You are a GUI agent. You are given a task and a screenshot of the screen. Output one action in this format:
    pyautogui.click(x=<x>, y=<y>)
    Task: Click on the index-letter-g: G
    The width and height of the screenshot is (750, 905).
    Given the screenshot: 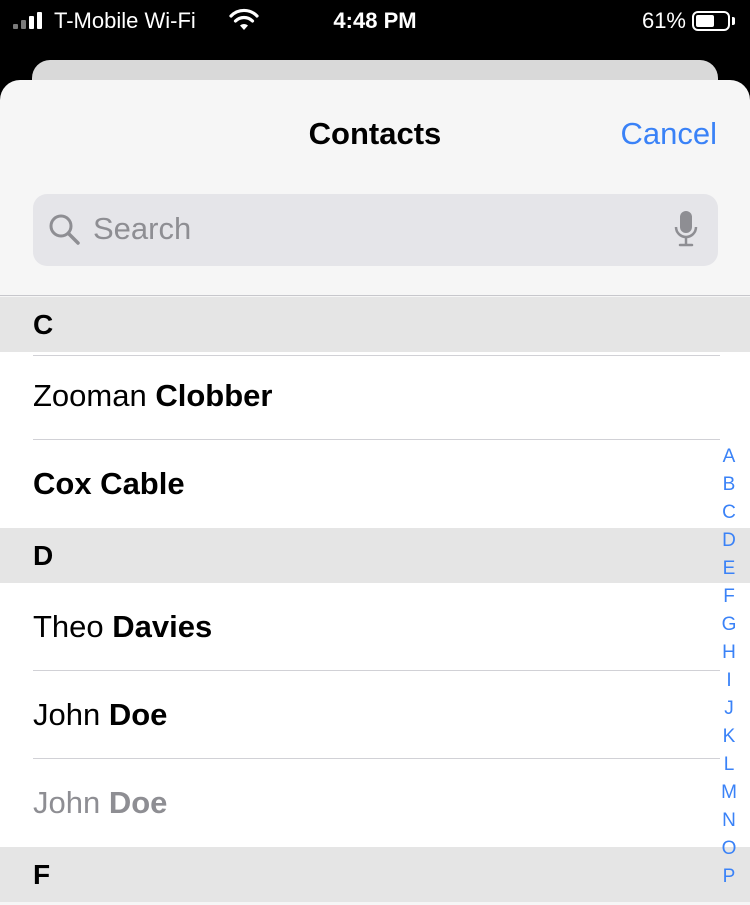 What is the action you would take?
    pyautogui.click(x=729, y=625)
    